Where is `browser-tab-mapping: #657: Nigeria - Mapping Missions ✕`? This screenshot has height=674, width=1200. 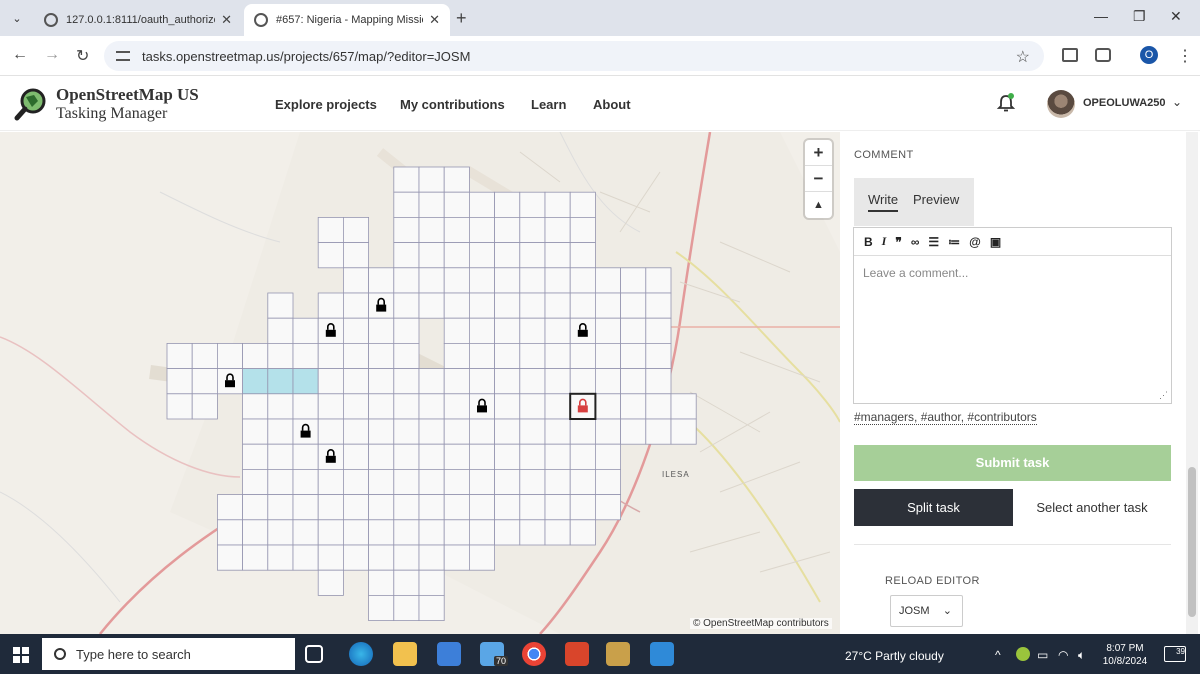 browser-tab-mapping: #657: Nigeria - Mapping Missions ✕ is located at coordinates (347, 20).